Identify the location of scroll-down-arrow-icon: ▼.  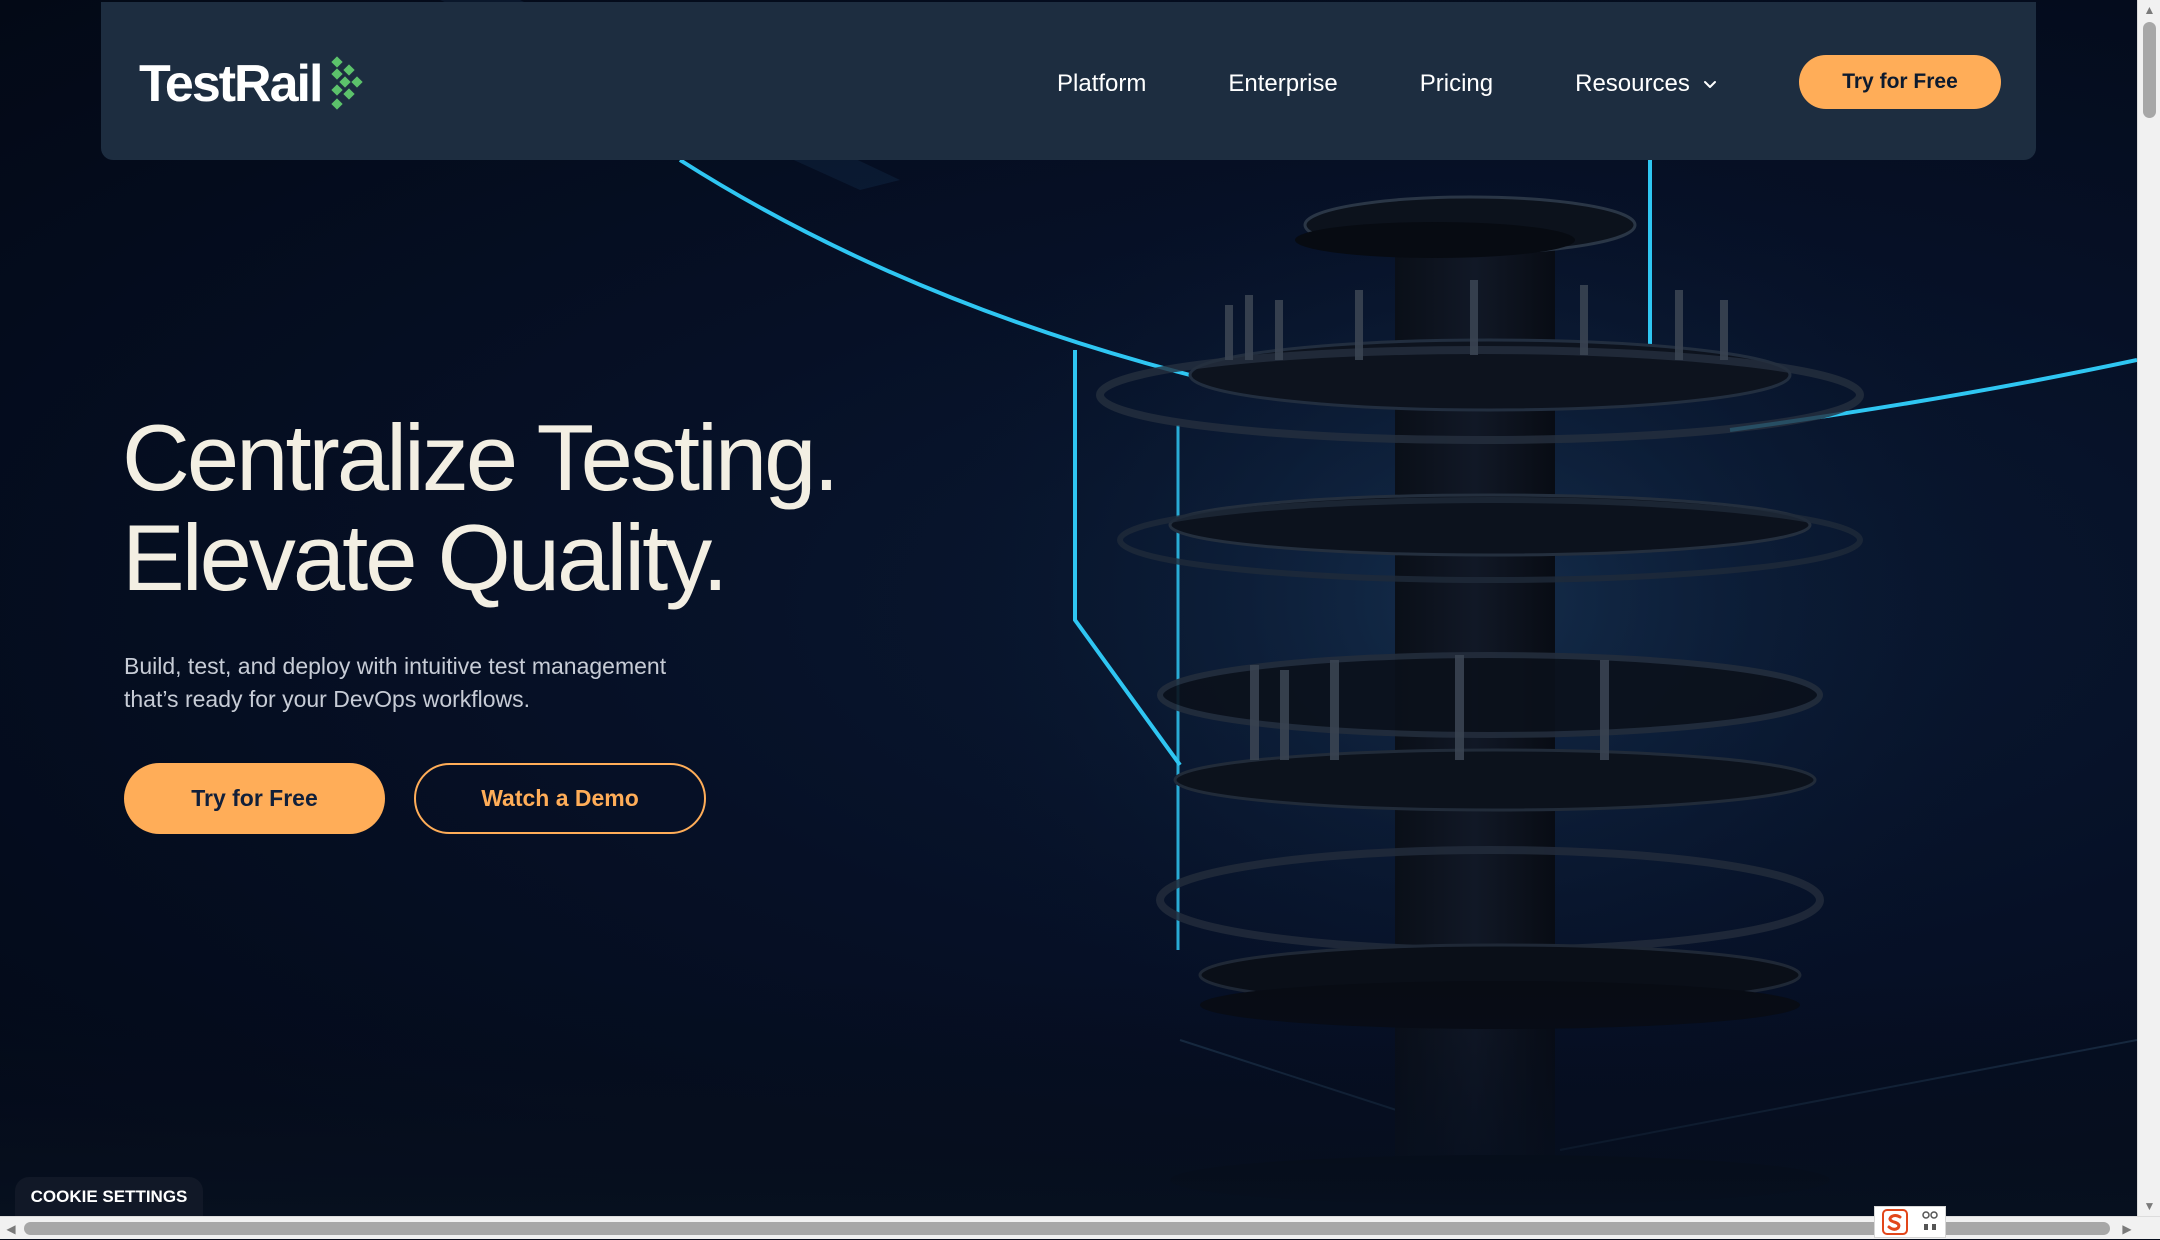
(2149, 1206).